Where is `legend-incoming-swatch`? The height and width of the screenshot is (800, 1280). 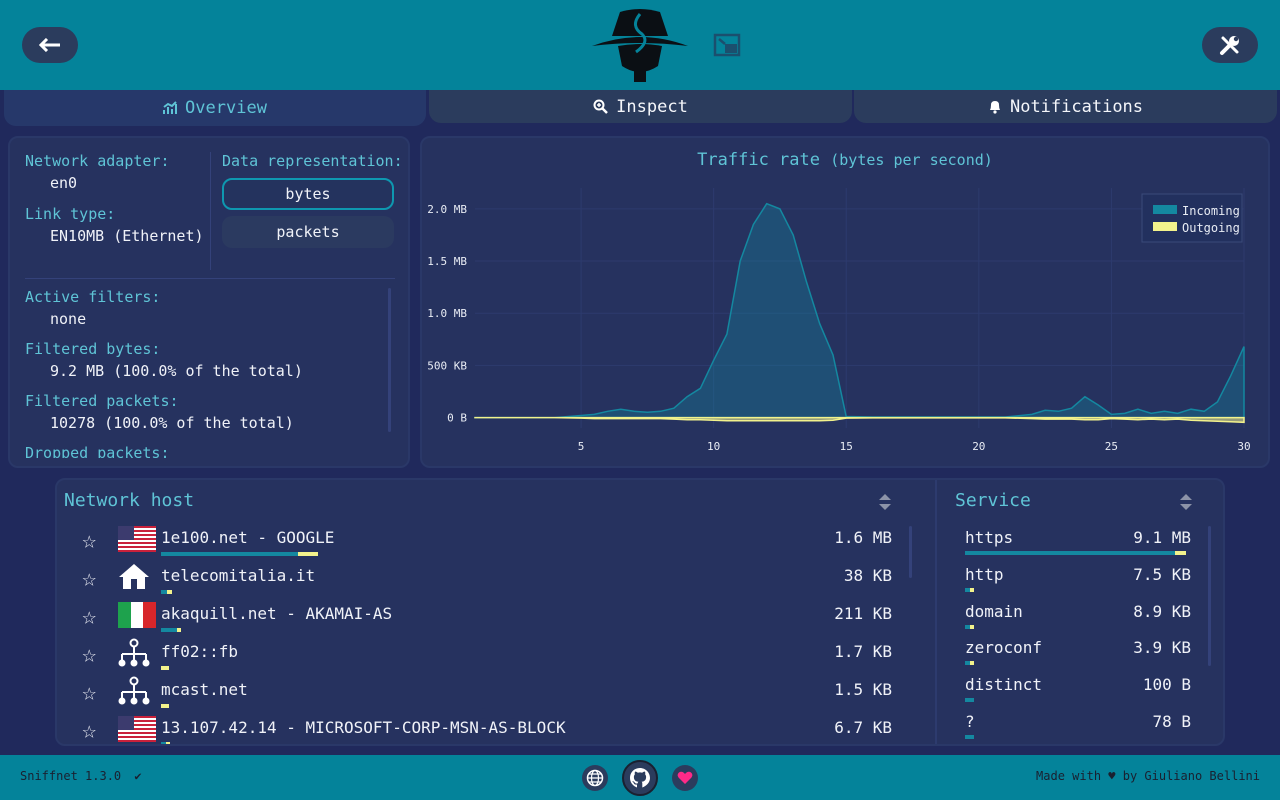 legend-incoming-swatch is located at coordinates (1165, 209).